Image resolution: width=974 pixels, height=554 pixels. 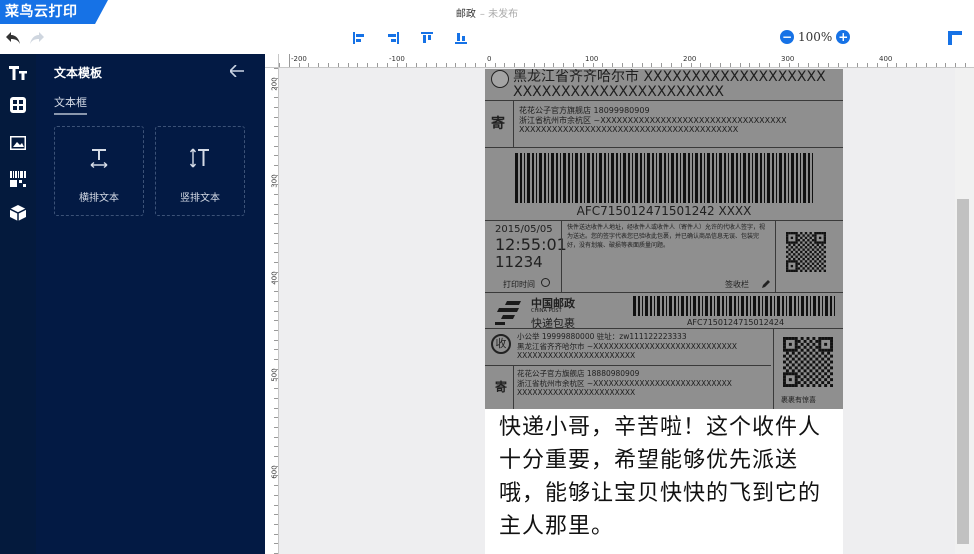 I want to click on vertical-text-icon, so click(x=200, y=160).